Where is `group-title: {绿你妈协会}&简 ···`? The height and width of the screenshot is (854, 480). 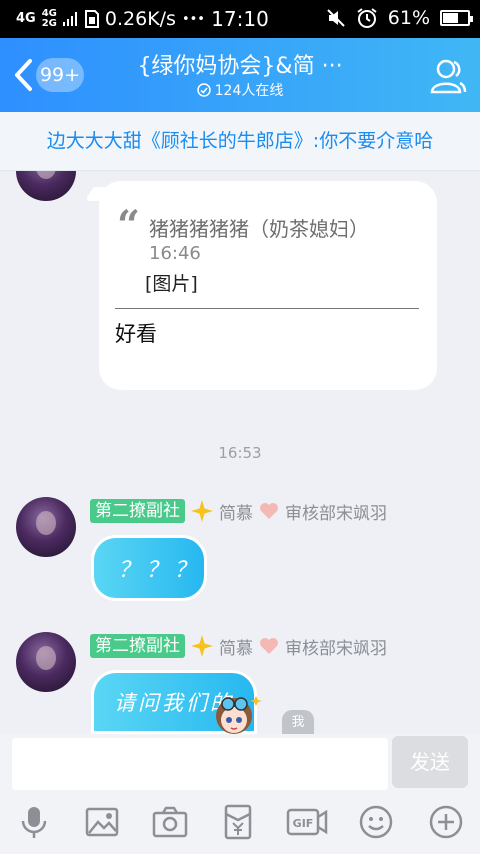
group-title: {绿你妈协会}&简 ··· is located at coordinates (240, 64).